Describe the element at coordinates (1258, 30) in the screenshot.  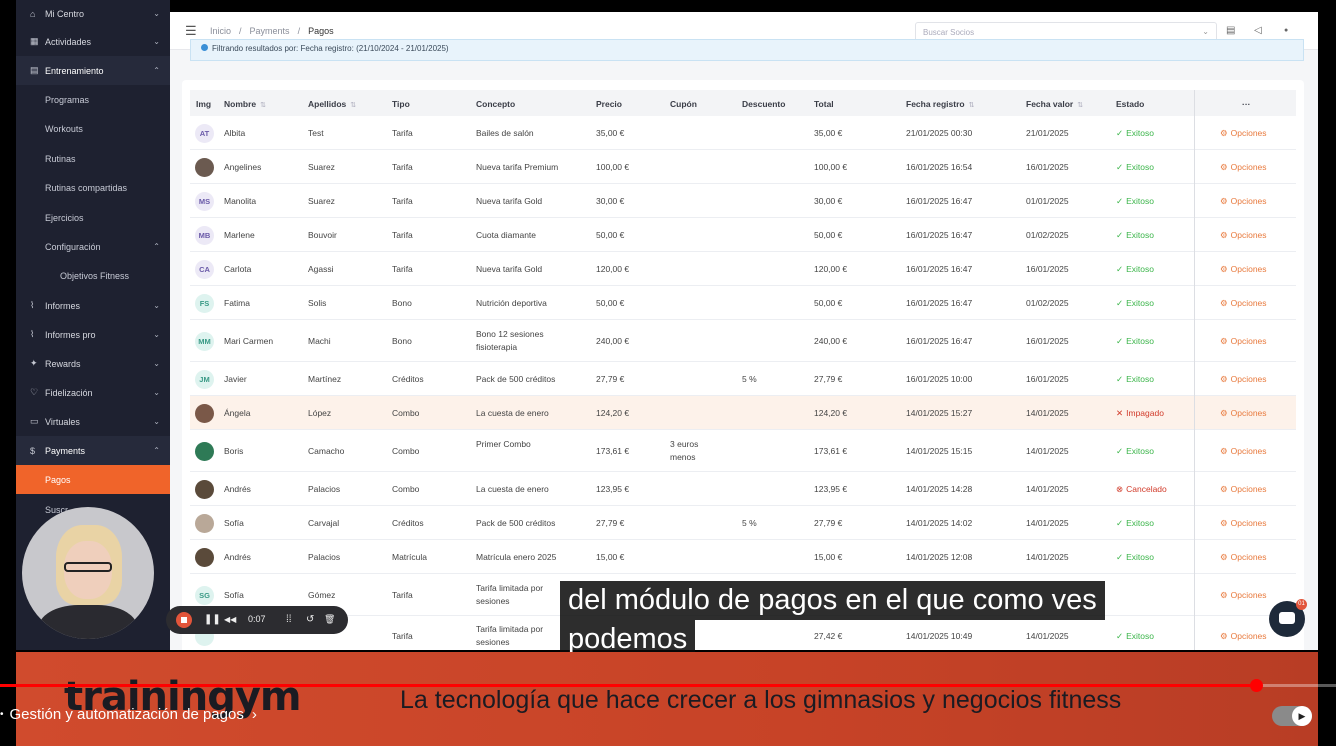
I see `megaphone-icon: ◁` at that location.